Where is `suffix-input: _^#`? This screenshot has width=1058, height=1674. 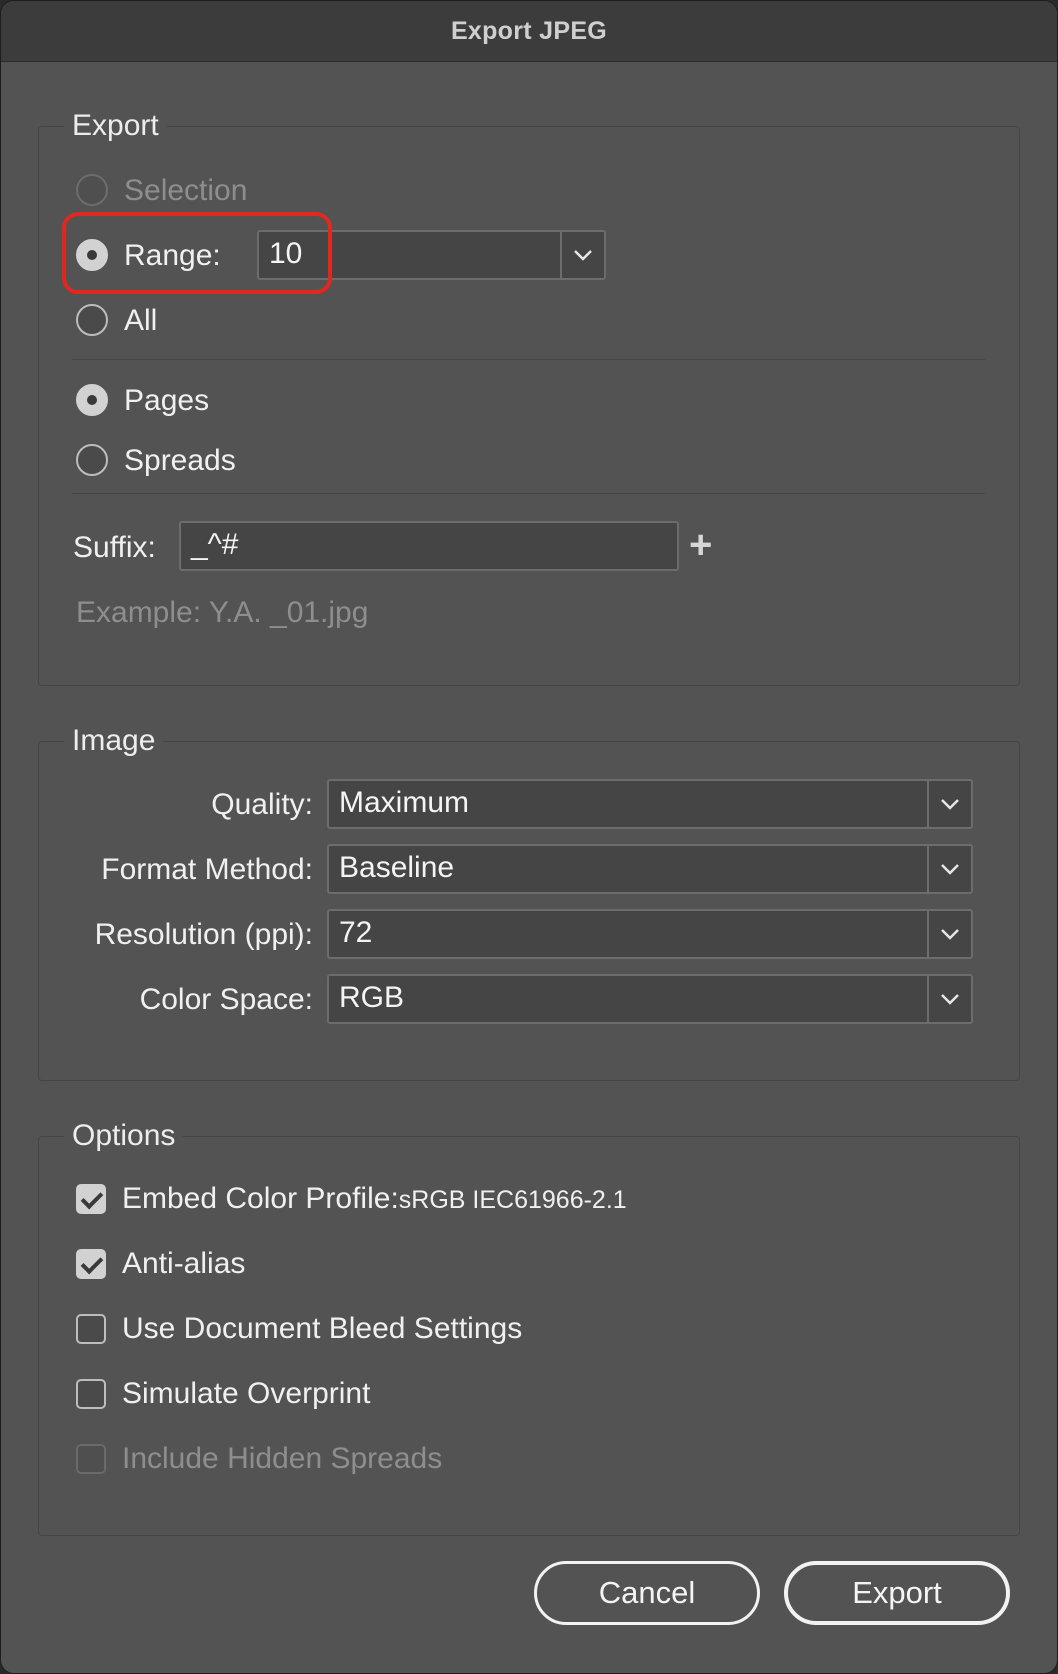 suffix-input: _^# is located at coordinates (429, 546).